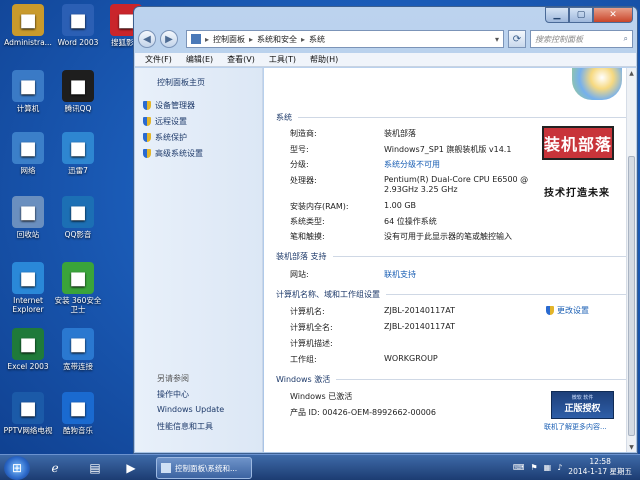  I want to click on activation-status: Windows 已激活, so click(321, 396).